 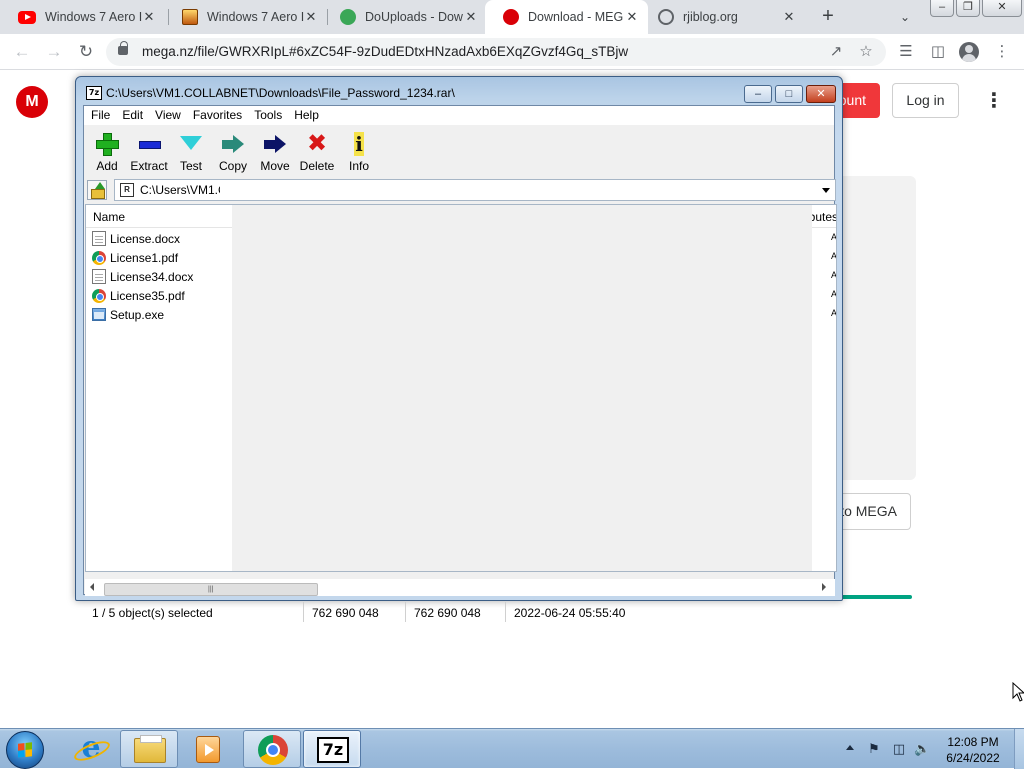 What do you see at coordinates (54, 52) in the screenshot?
I see `forward-arrow-icon: →` at bounding box center [54, 52].